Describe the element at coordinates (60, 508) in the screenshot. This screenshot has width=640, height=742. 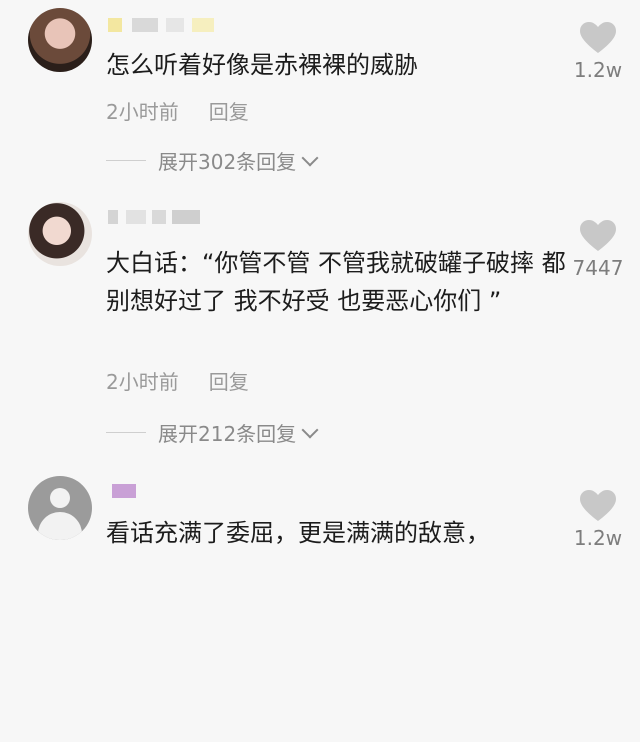
I see `default-avatar-icon` at that location.